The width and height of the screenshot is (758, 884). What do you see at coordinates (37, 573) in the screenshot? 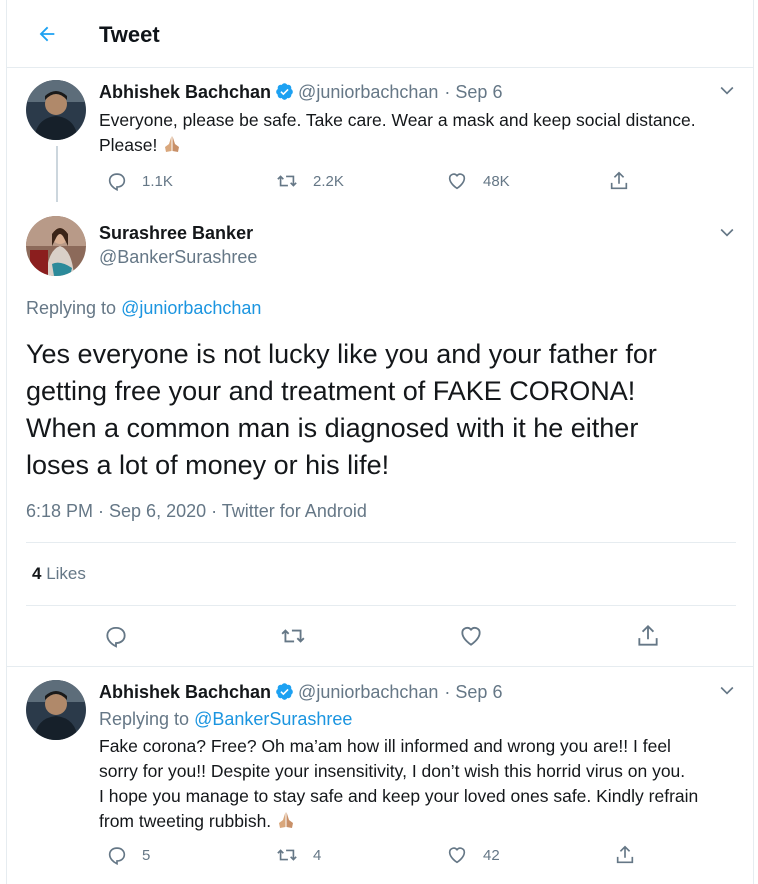
I see `likes-count: 4` at bounding box center [37, 573].